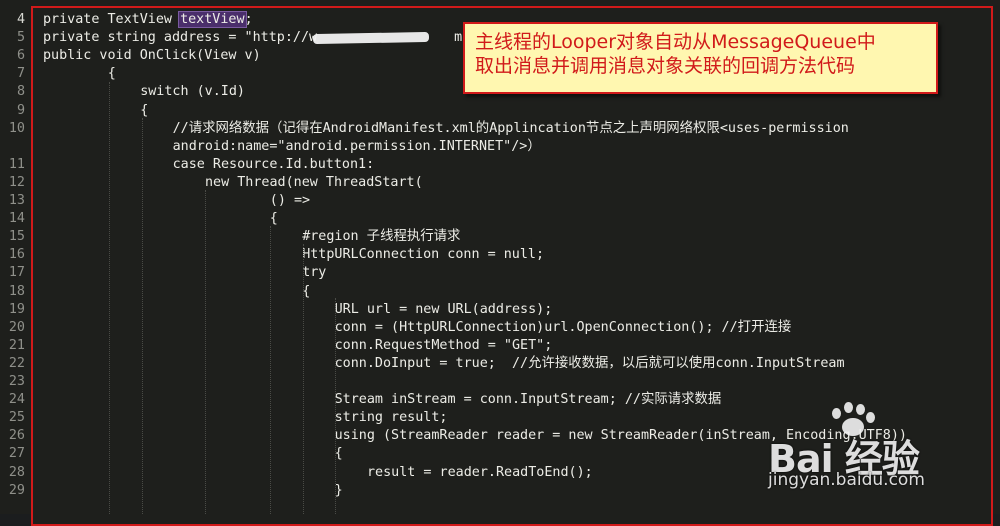 Image resolution: width=1000 pixels, height=526 pixels. Describe the element at coordinates (248, 19) in the screenshot. I see `code-text-post: ;` at that location.